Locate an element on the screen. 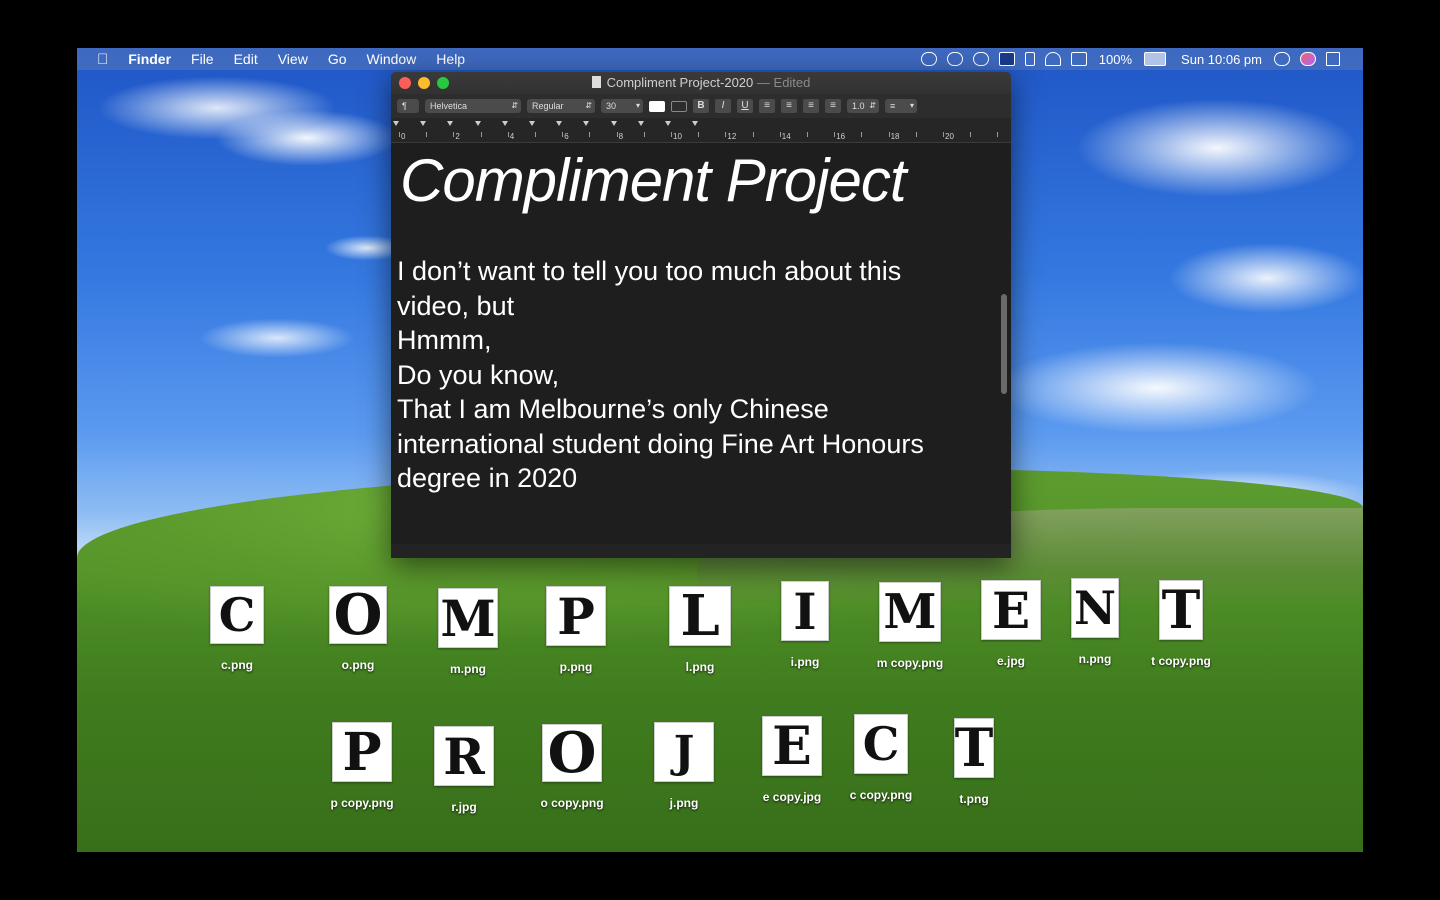  bluetooth-icon is located at coordinates (1029, 59).